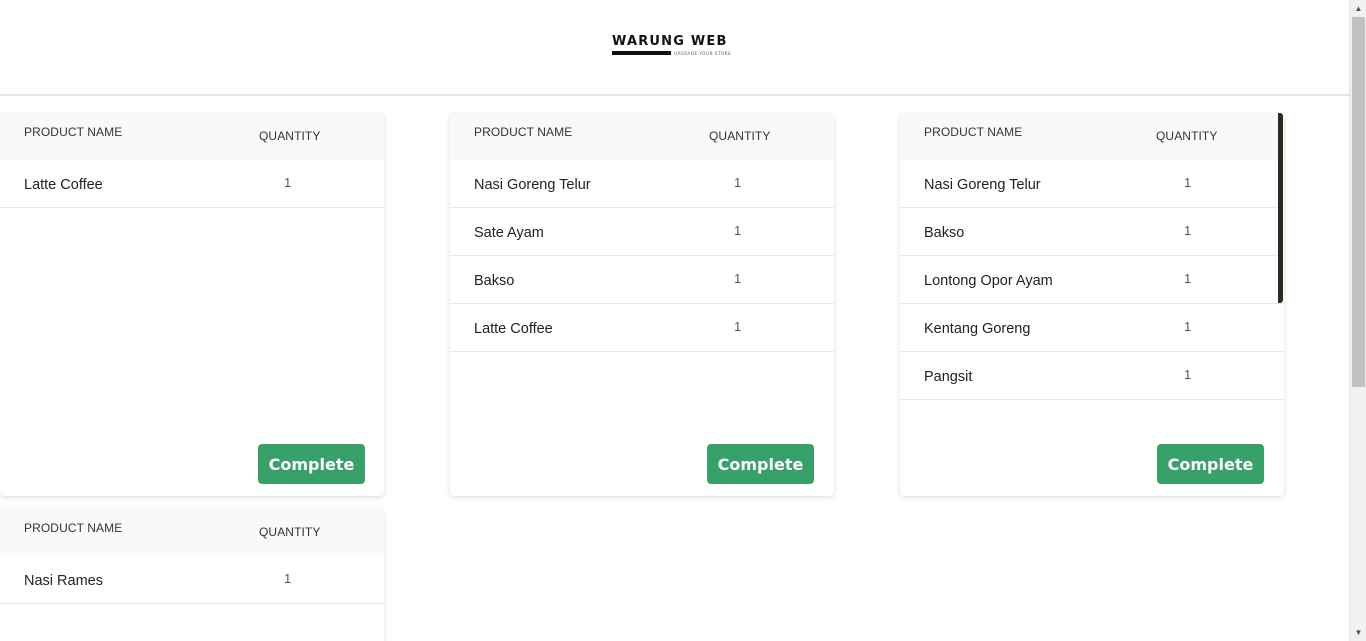 This screenshot has width=1366, height=641. I want to click on chevron-down-icon: ▼, so click(1358, 632).